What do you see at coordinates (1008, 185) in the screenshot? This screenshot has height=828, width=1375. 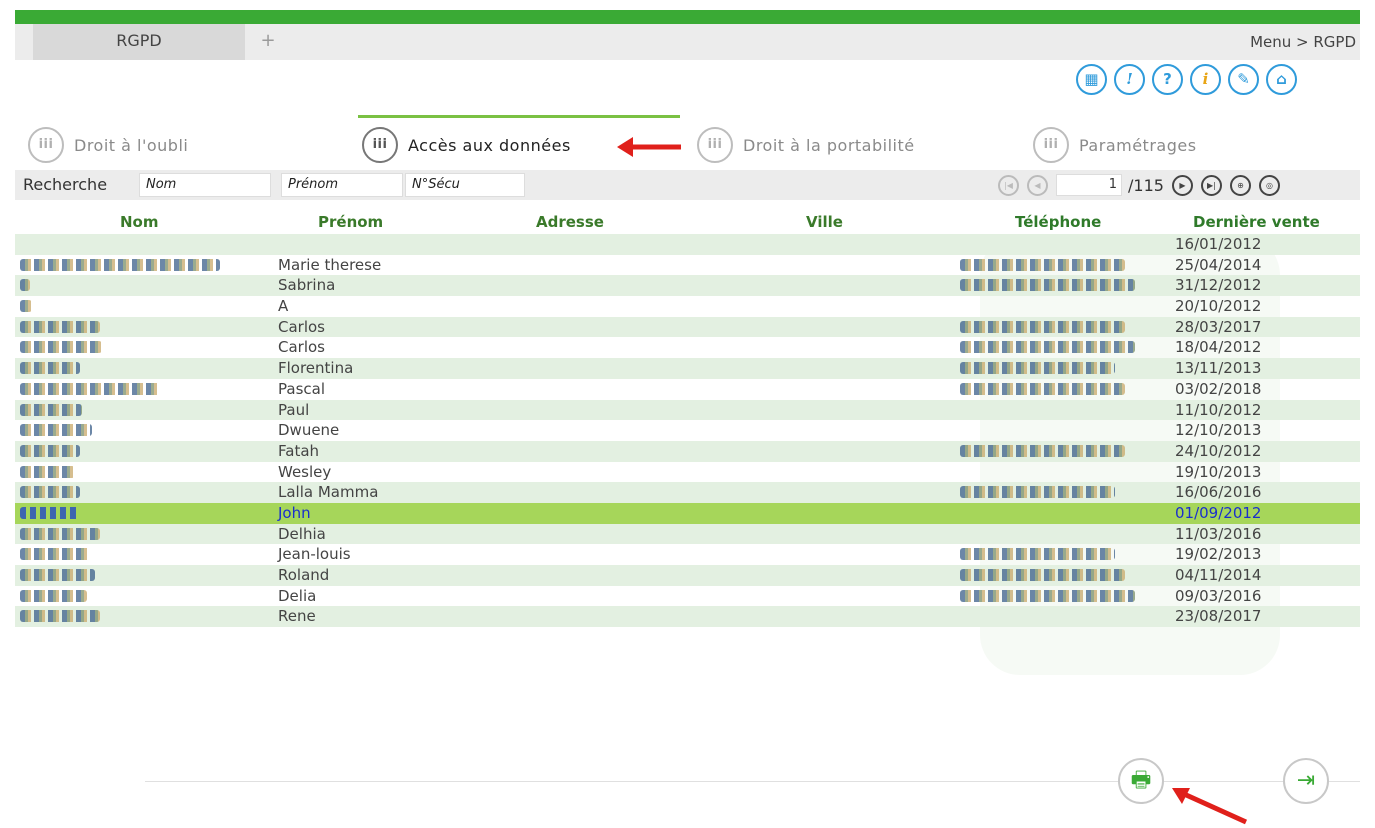 I see `first-page-icon: |◀` at bounding box center [1008, 185].